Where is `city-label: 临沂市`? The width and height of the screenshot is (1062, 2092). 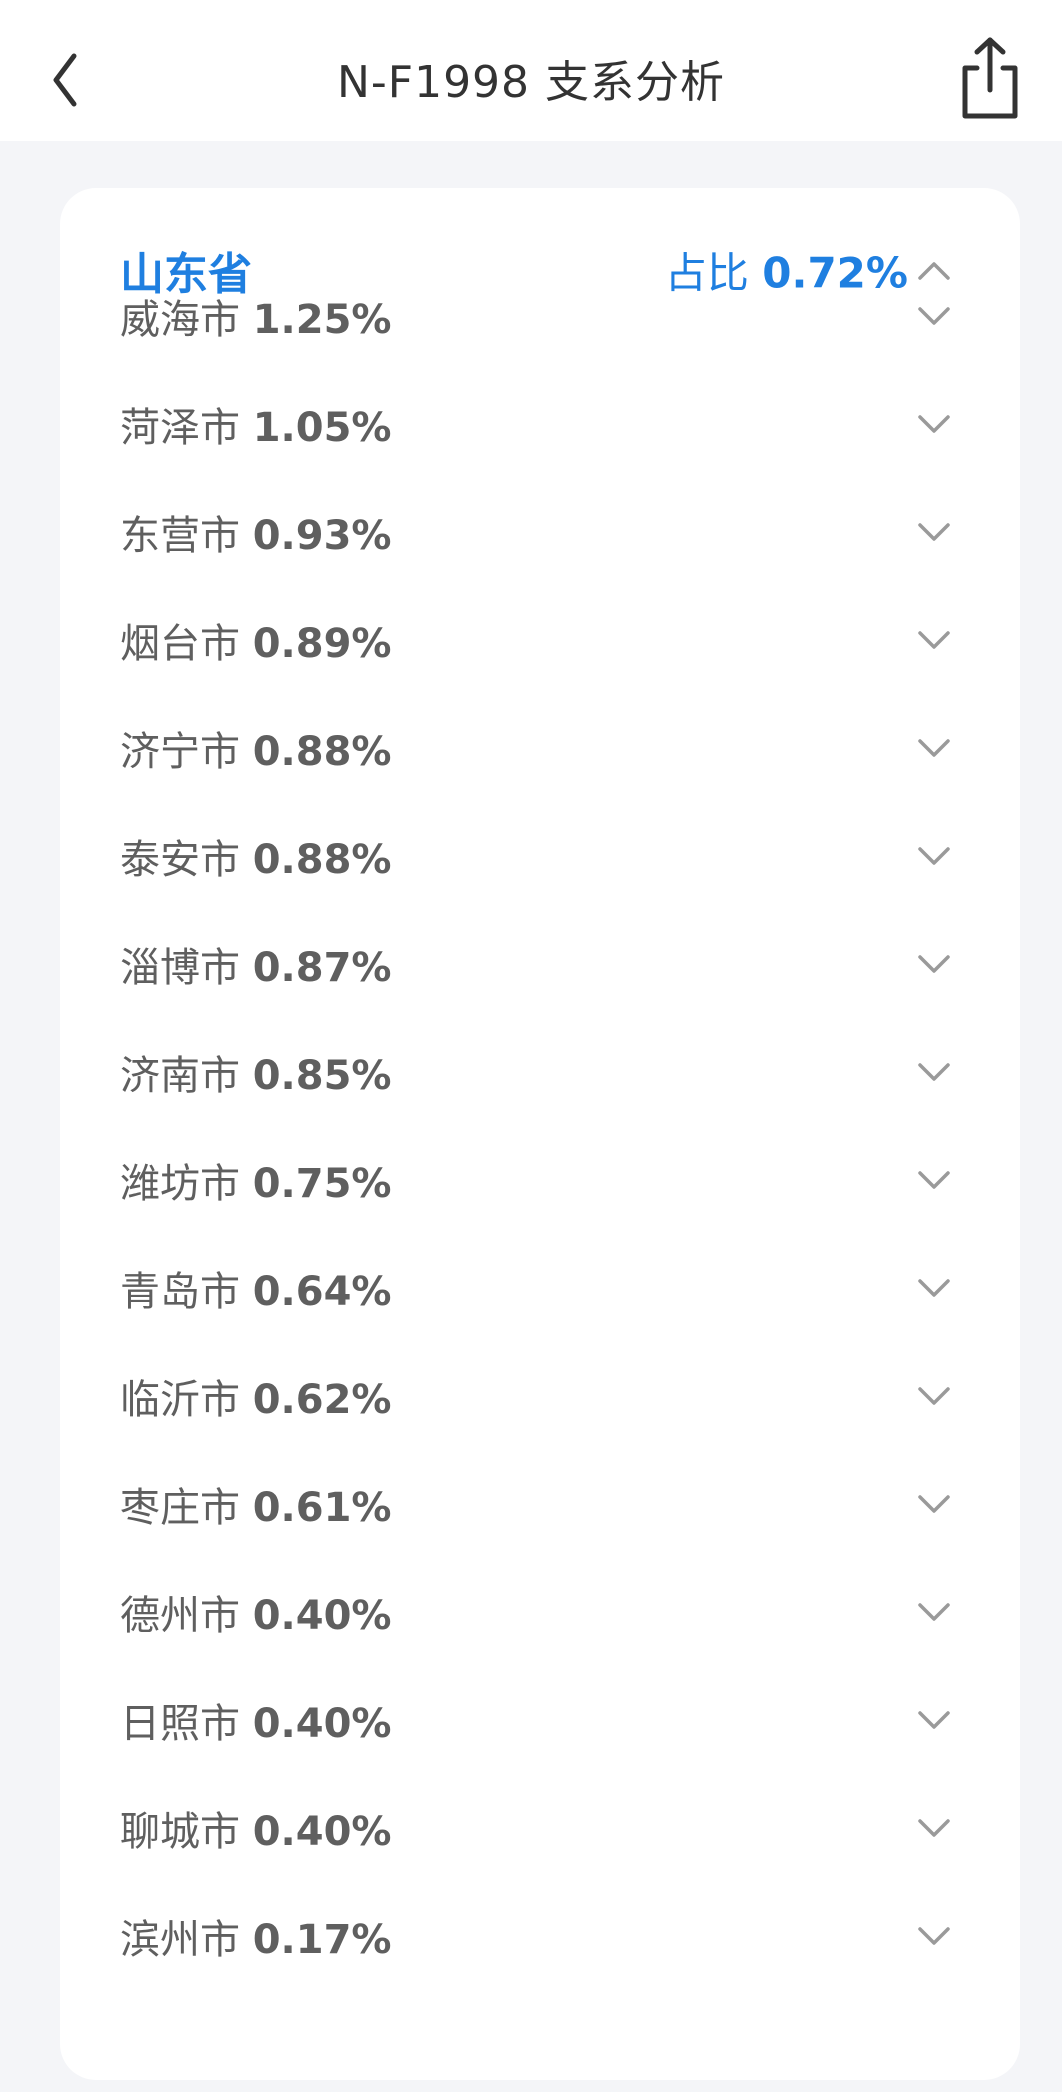 city-label: 临沂市 is located at coordinates (180, 1400).